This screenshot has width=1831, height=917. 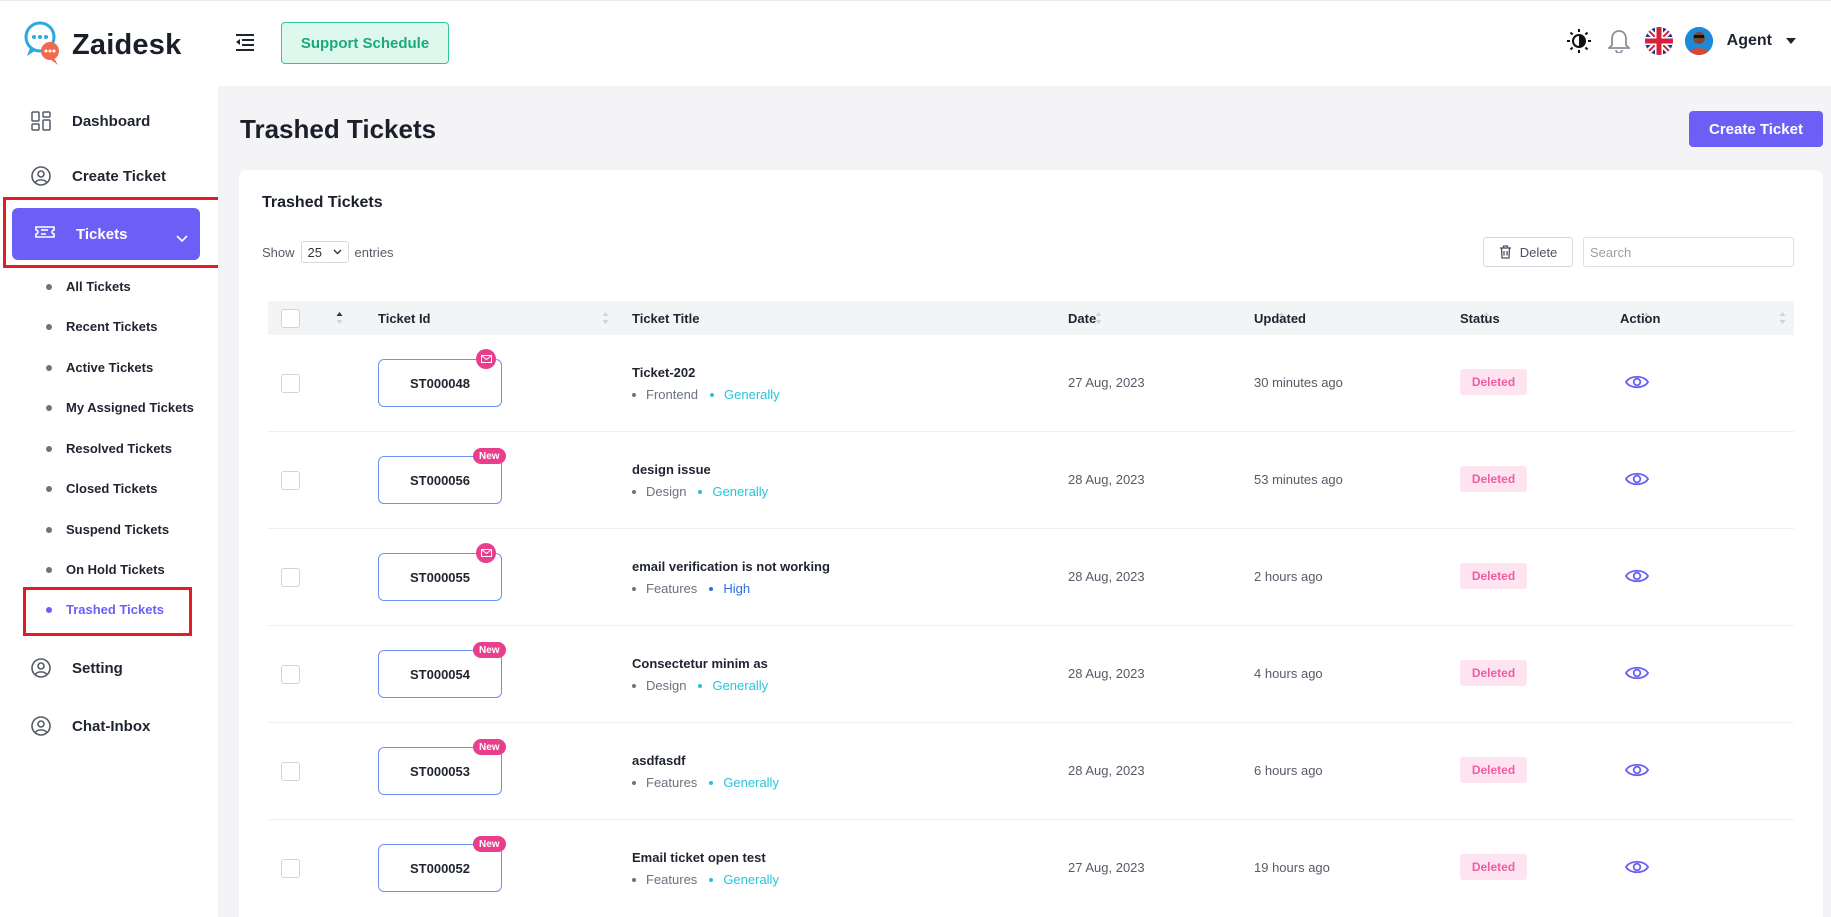 I want to click on subitem-label: Trashed Tickets, so click(x=115, y=609).